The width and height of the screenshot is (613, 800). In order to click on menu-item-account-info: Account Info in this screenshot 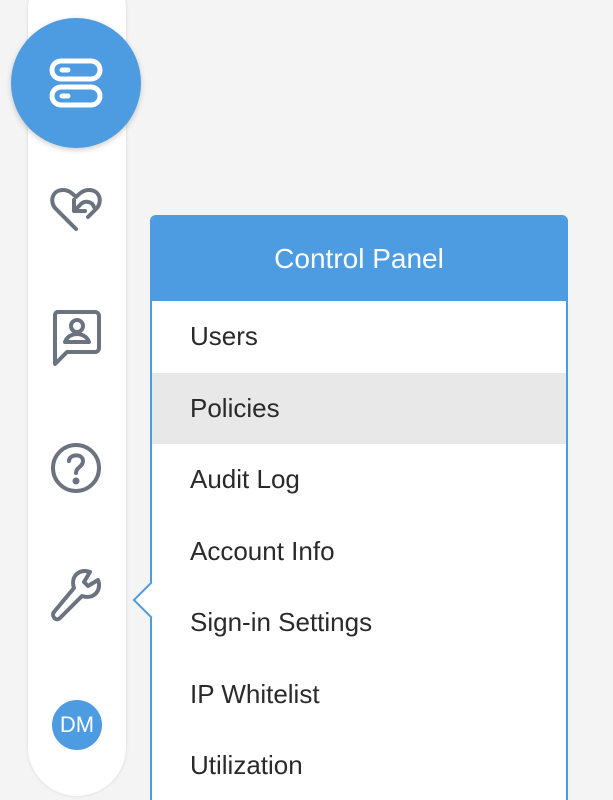, I will do `click(359, 552)`.